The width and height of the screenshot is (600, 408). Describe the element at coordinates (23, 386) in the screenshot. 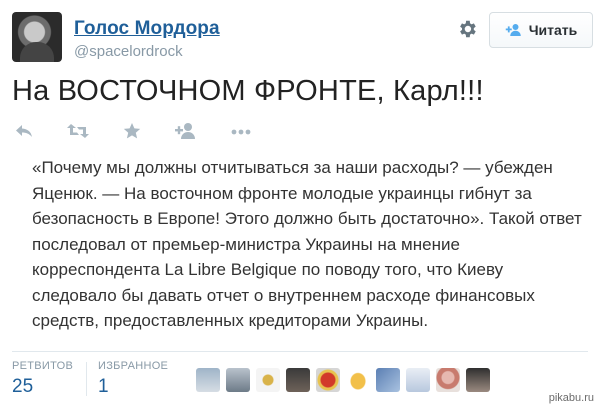

I see `retweets-count: 25` at that location.